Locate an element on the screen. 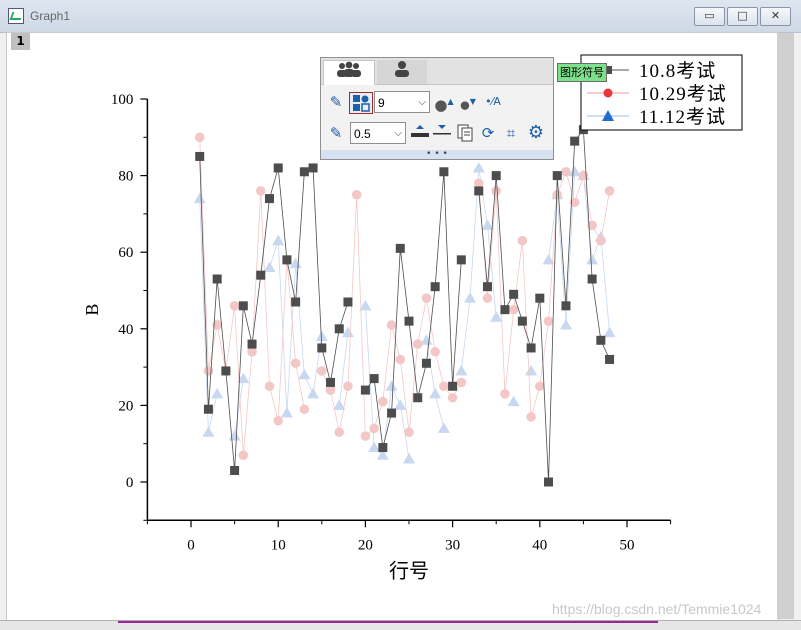 The width and height of the screenshot is (801, 630). connect-line-icon: •⁄A is located at coordinates (493, 102).